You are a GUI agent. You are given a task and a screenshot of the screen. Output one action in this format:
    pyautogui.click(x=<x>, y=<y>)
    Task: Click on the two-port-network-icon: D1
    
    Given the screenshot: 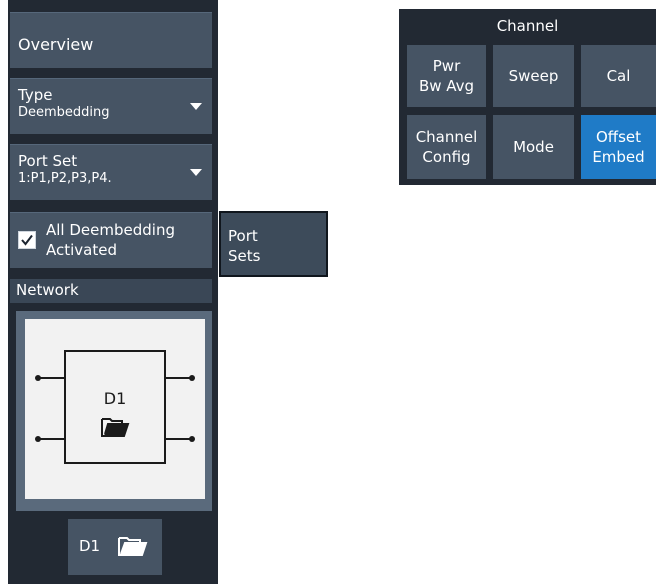 What is the action you would take?
    pyautogui.click(x=115, y=407)
    